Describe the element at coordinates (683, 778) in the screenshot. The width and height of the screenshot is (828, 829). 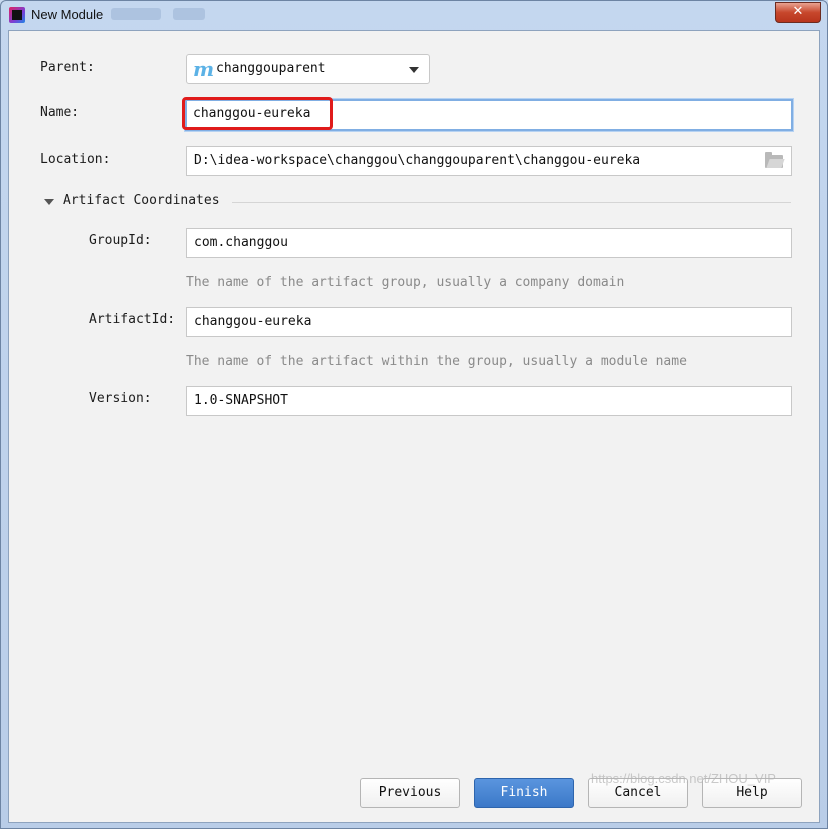
I see `watermark-text: https://blog.csdn.net/ZHOU_VIP` at that location.